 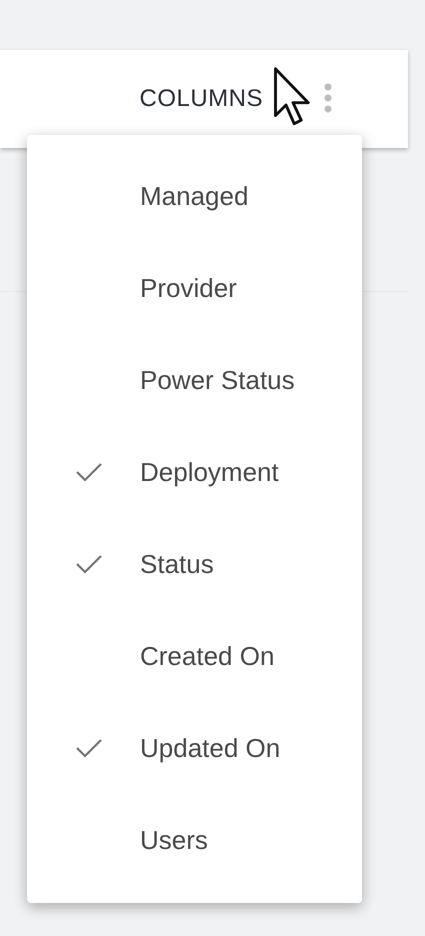 I want to click on menu-item: Users, so click(x=194, y=840).